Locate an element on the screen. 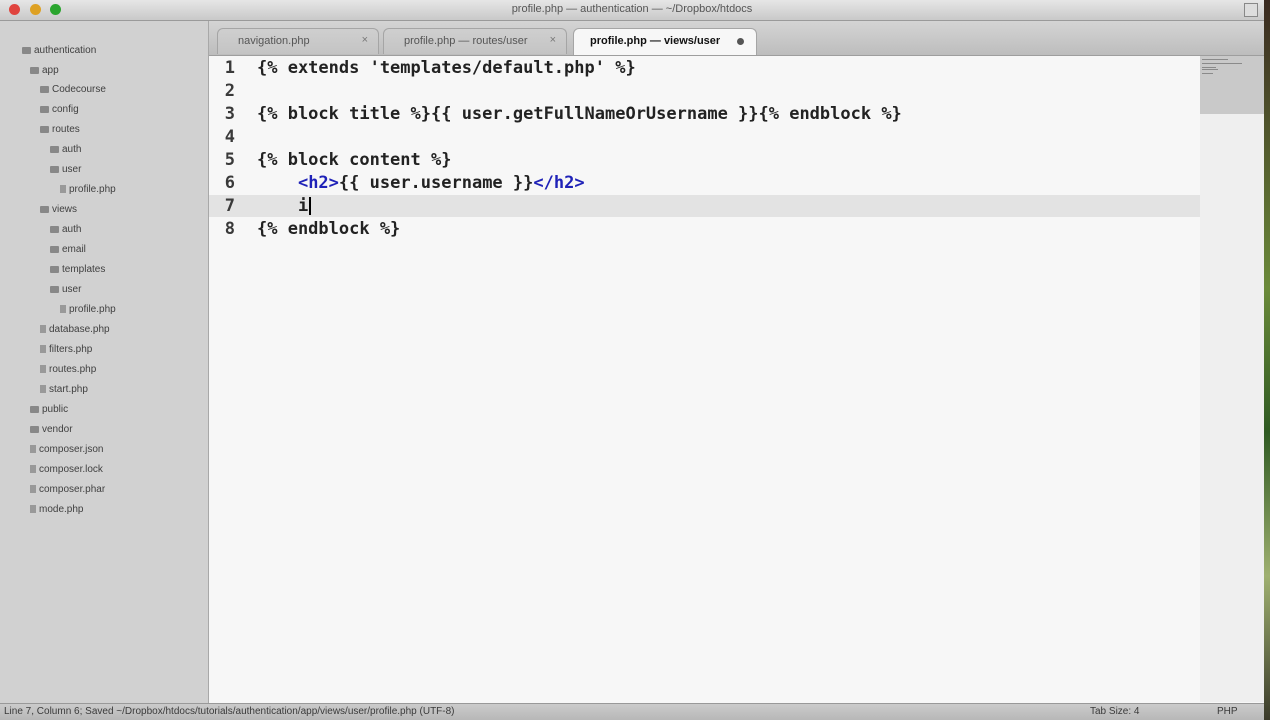  code-line: <h2>{{ user.username }}</h2> is located at coordinates (421, 183).